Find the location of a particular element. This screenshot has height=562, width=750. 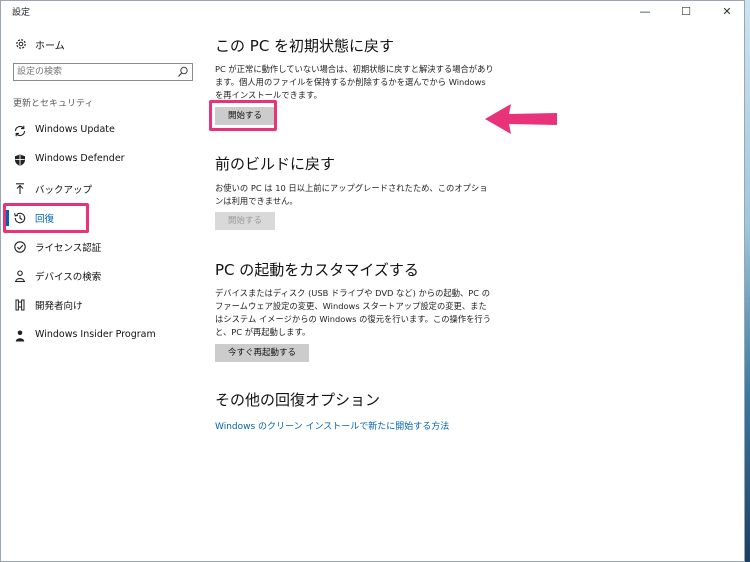

sidebar-item-windows-update: Windows Update is located at coordinates (100, 131).